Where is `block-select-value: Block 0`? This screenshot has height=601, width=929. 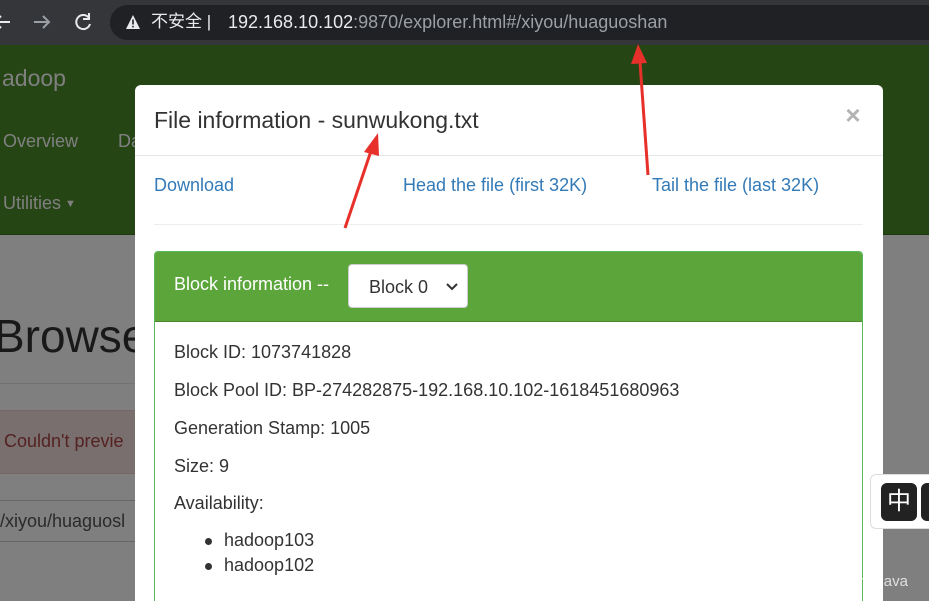
block-select-value: Block 0 is located at coordinates (399, 287).